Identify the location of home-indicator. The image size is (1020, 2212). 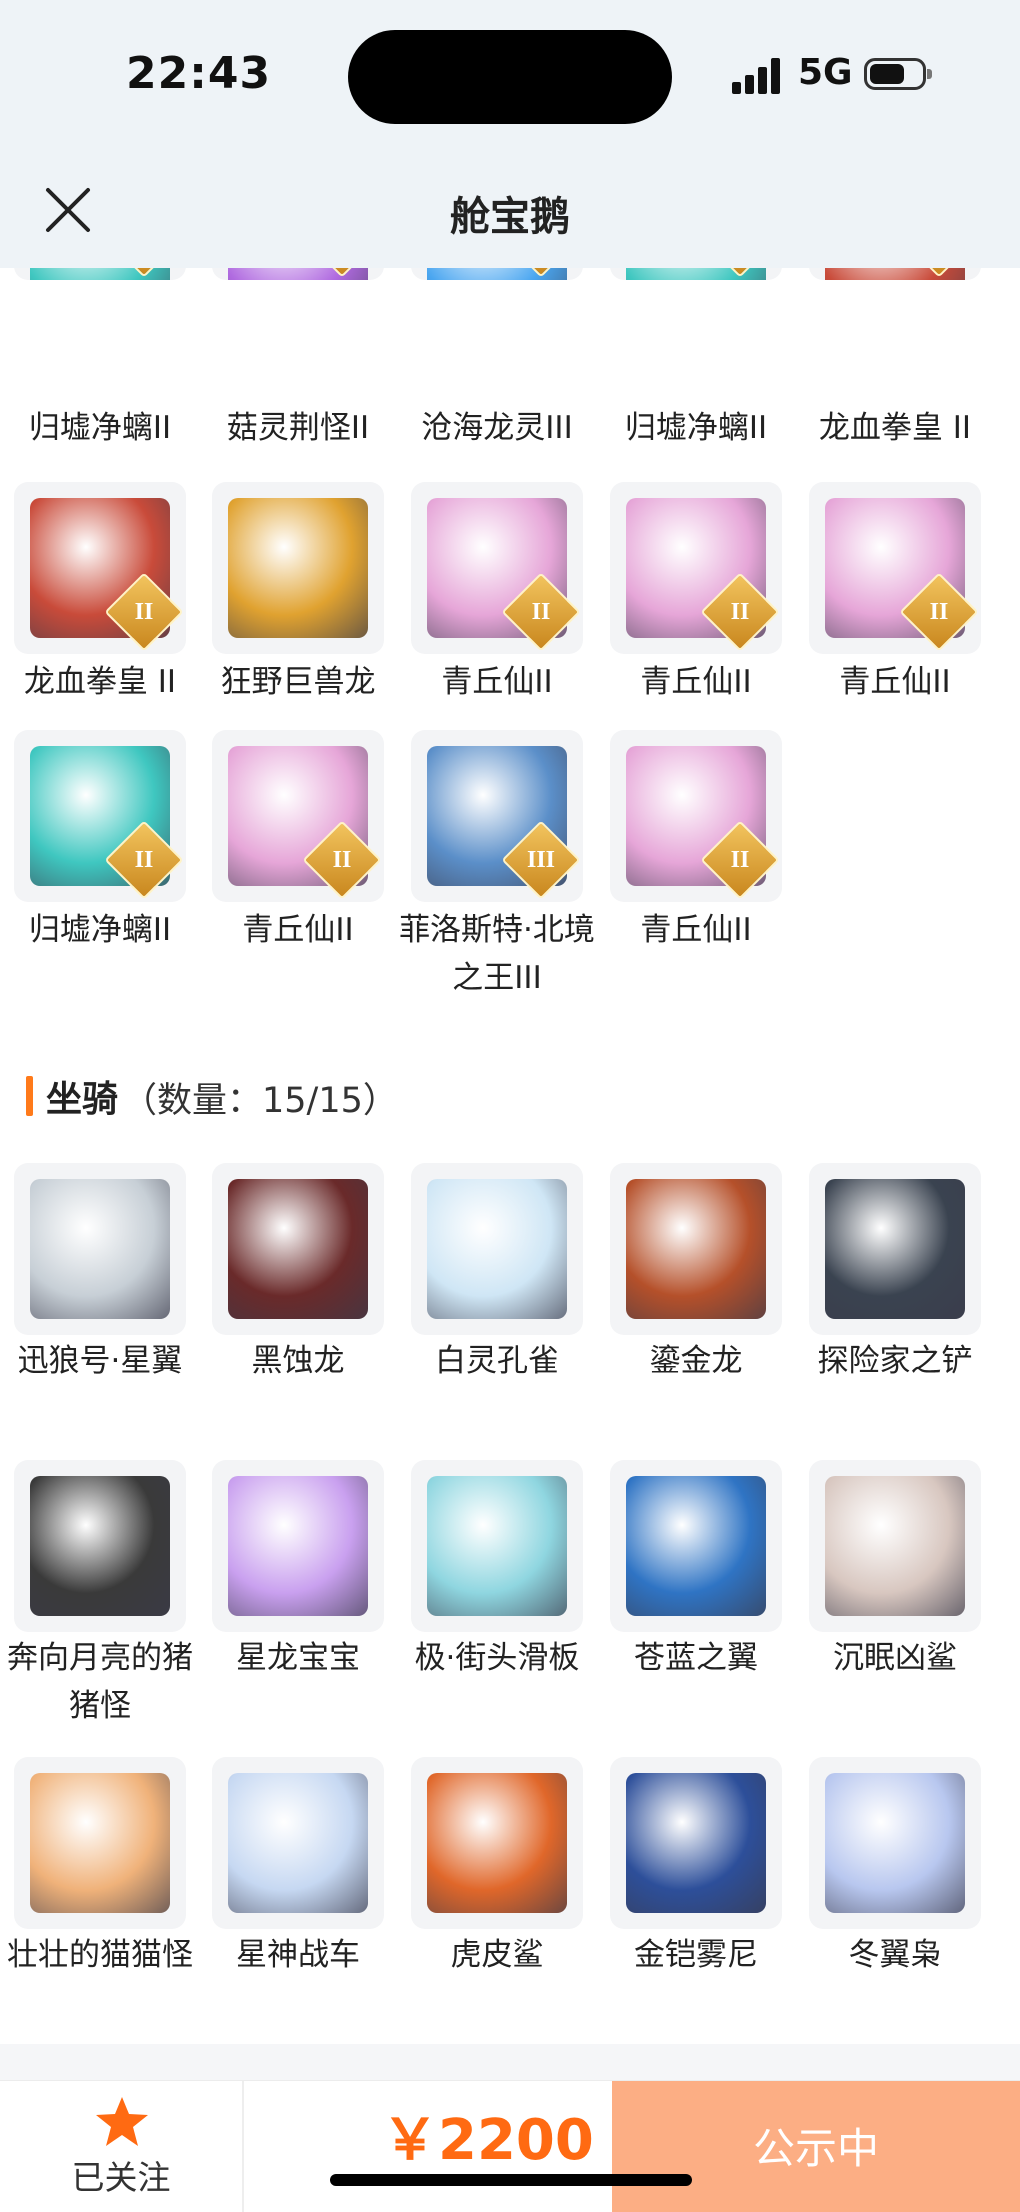
(511, 2180).